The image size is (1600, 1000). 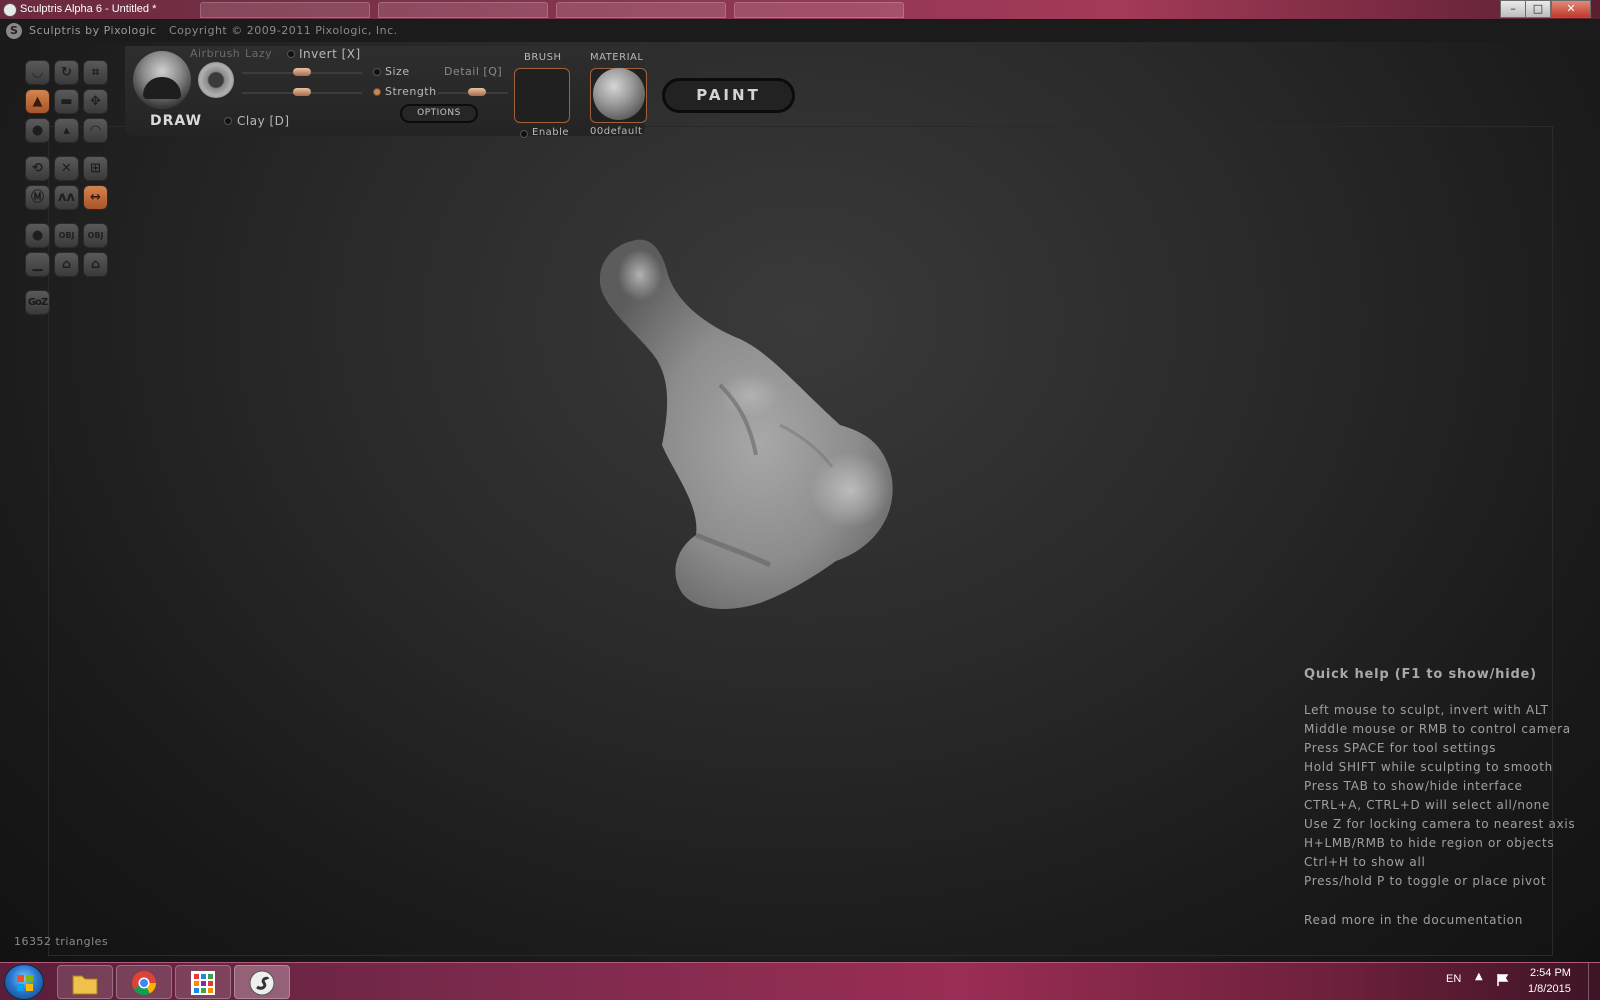 What do you see at coordinates (1420, 674) in the screenshot?
I see `quick-help-title: Quick help (F1 to show/hide)` at bounding box center [1420, 674].